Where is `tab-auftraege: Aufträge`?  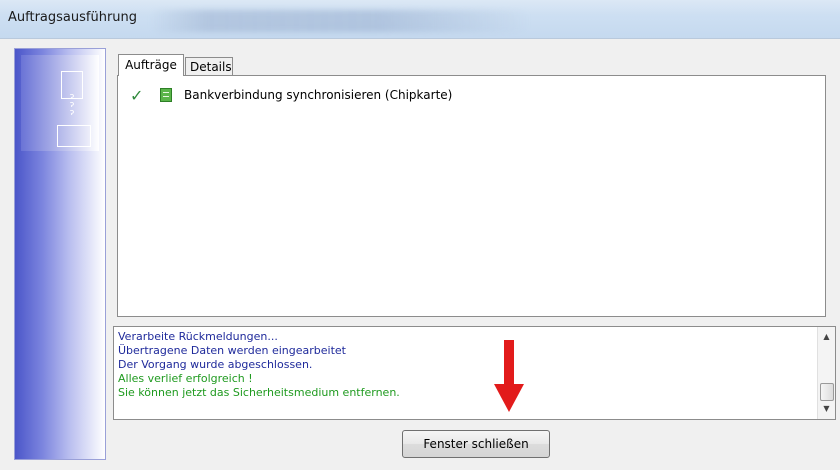 tab-auftraege: Aufträge is located at coordinates (151, 65).